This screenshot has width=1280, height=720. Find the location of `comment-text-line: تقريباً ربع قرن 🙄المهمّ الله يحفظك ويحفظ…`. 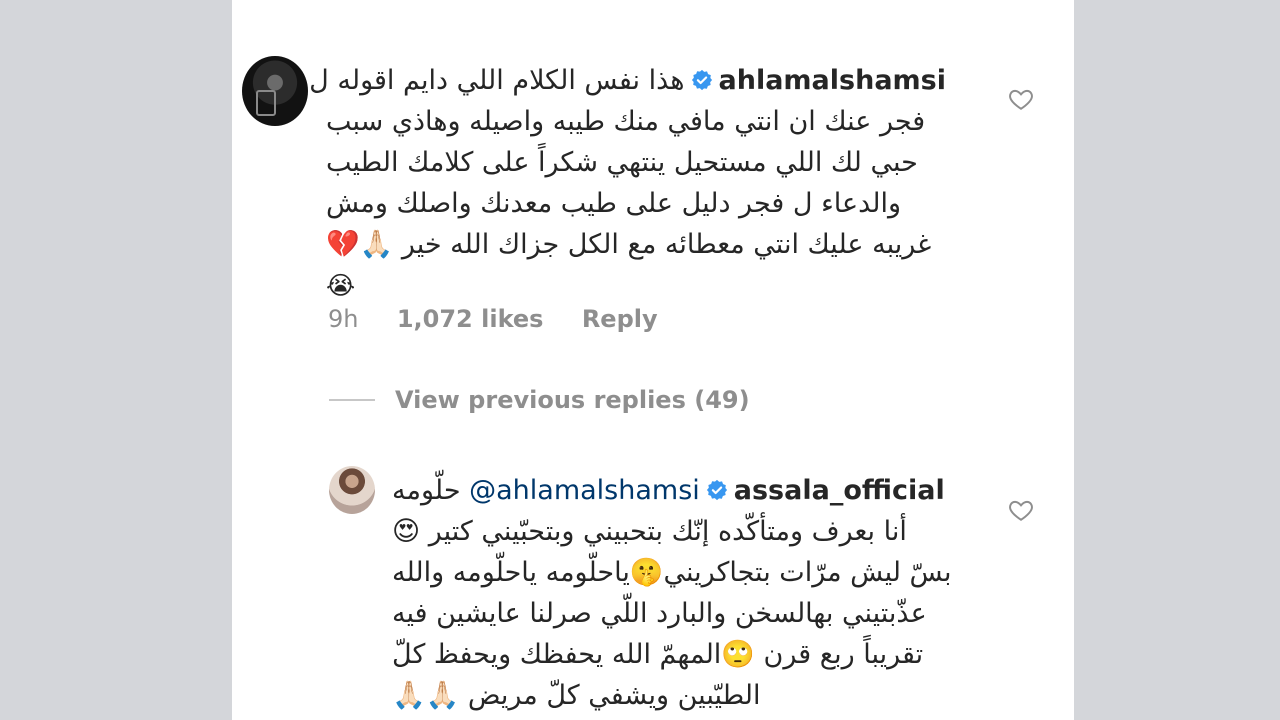

comment-text-line: تقريباً ربع قرن 🙄المهمّ الله يحفظك ويحفظ… is located at coordinates (658, 654).